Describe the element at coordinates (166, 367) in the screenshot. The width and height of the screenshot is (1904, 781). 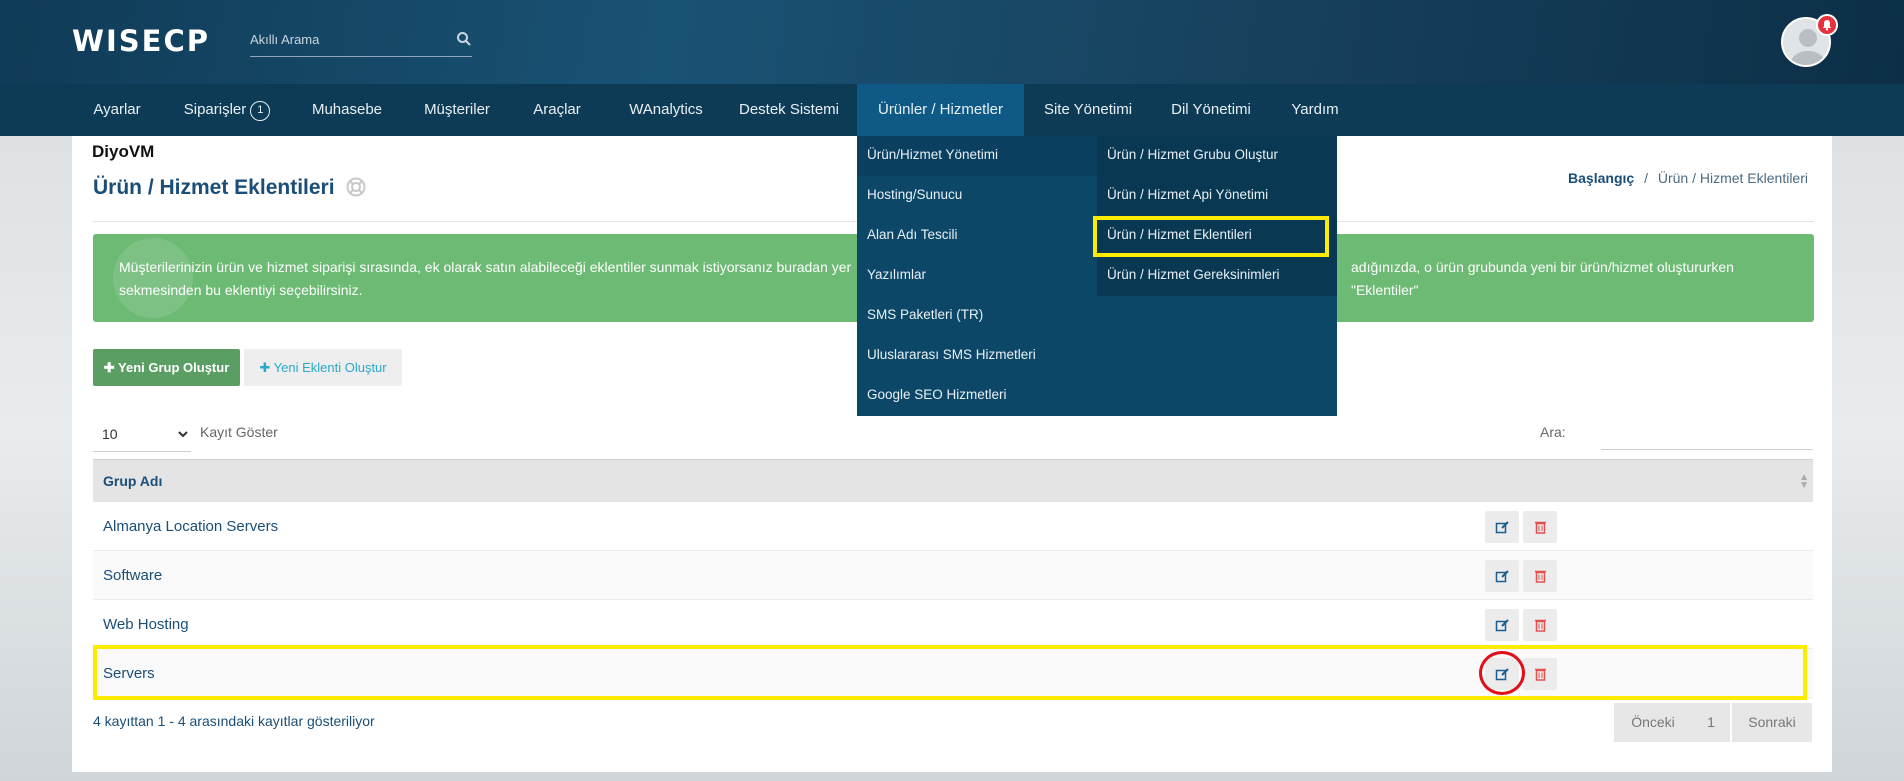
I see `new-group-button: ✚ Yeni Grup Oluştur` at that location.